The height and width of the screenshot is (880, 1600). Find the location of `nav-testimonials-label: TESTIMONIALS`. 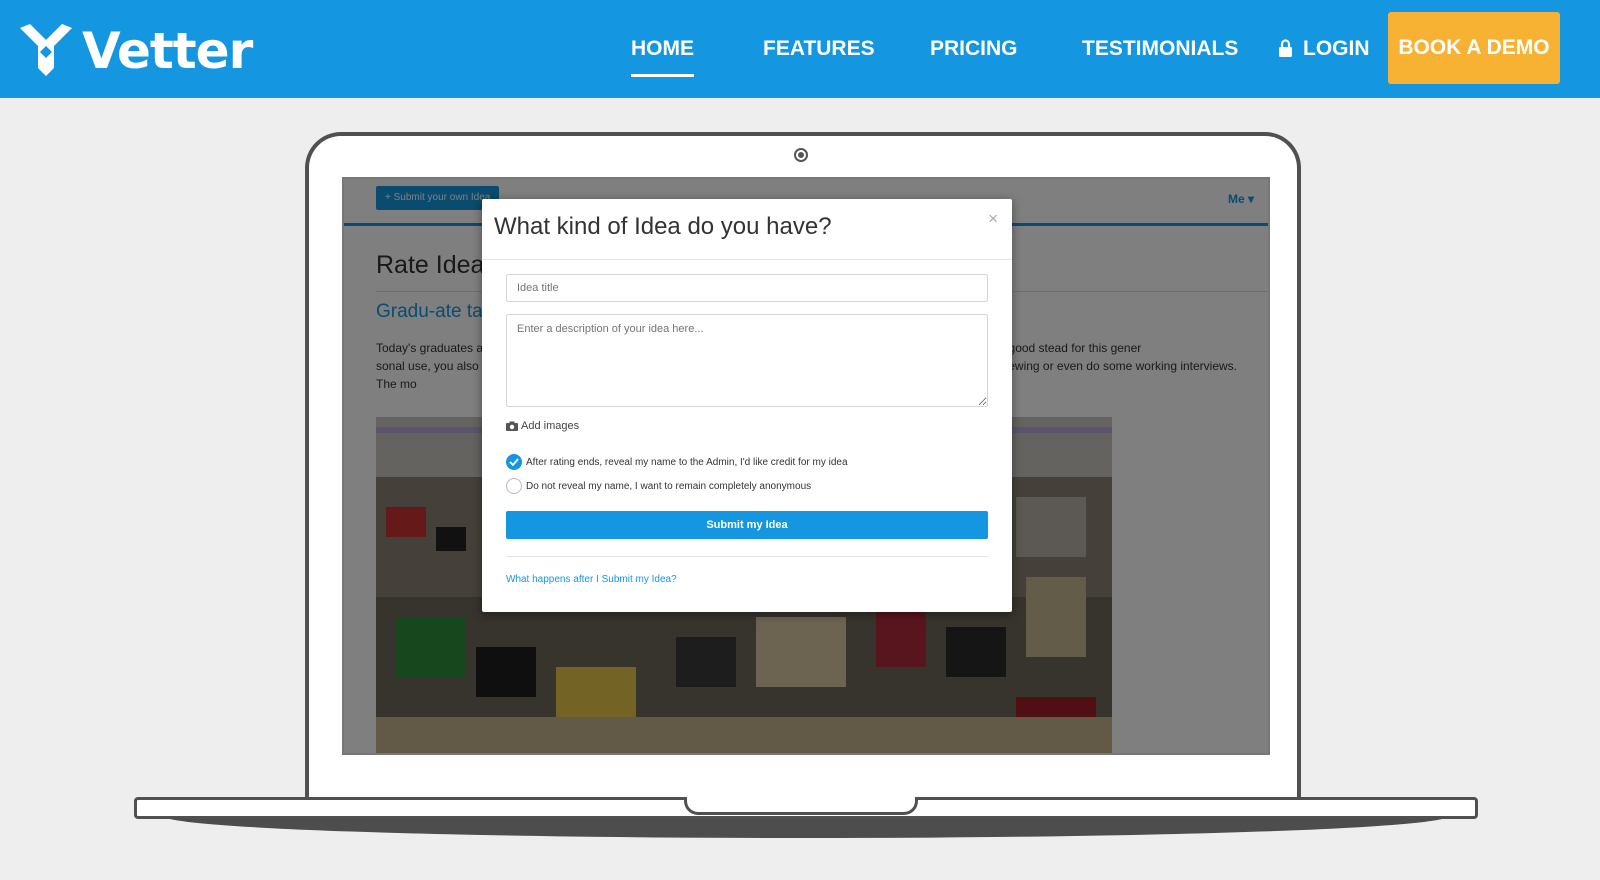

nav-testimonials-label: TESTIMONIALS is located at coordinates (1160, 48).